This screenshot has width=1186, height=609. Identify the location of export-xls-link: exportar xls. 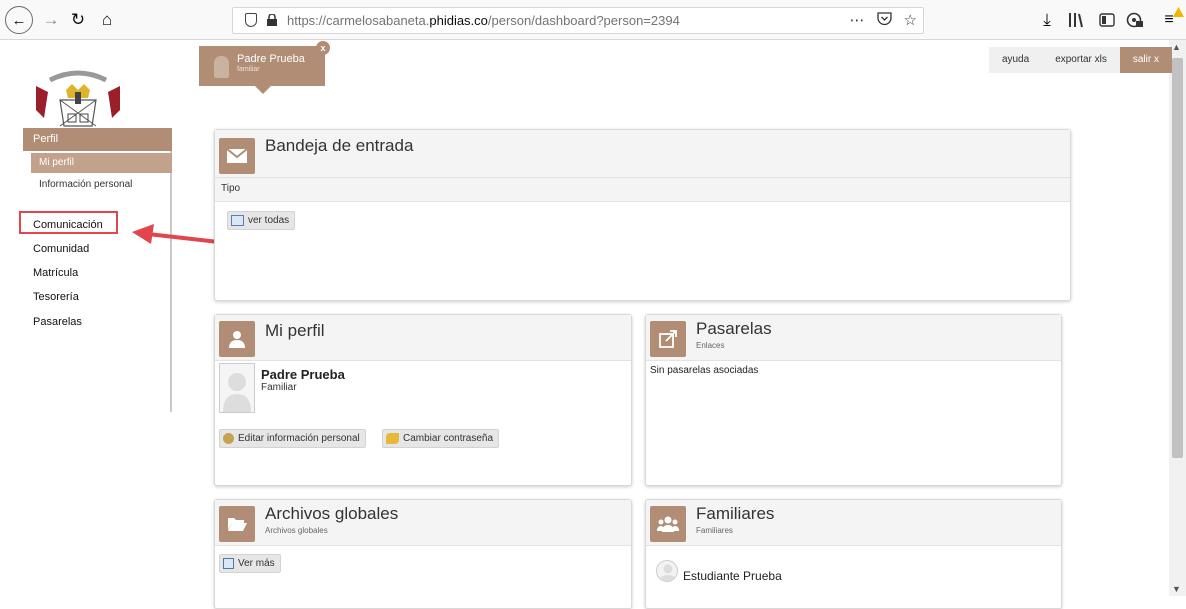
(1081, 60).